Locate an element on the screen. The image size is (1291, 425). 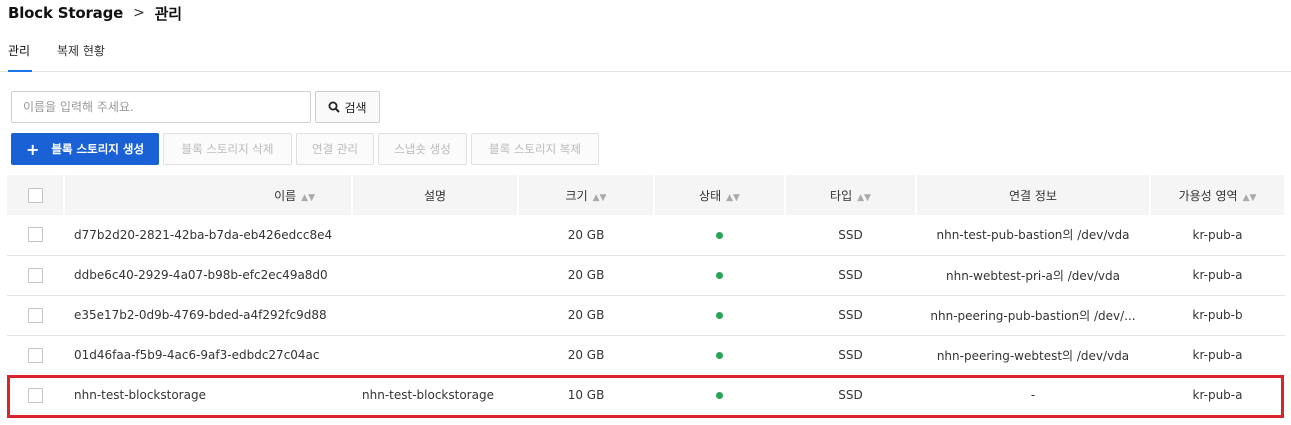
table-header-row: 이름 ▲▼ 설명 크기 ▲▼ 상태 ▲▼ 타입 ▲▼ 연결 정보 가용성 영역 ▲▼ is located at coordinates (646, 195).